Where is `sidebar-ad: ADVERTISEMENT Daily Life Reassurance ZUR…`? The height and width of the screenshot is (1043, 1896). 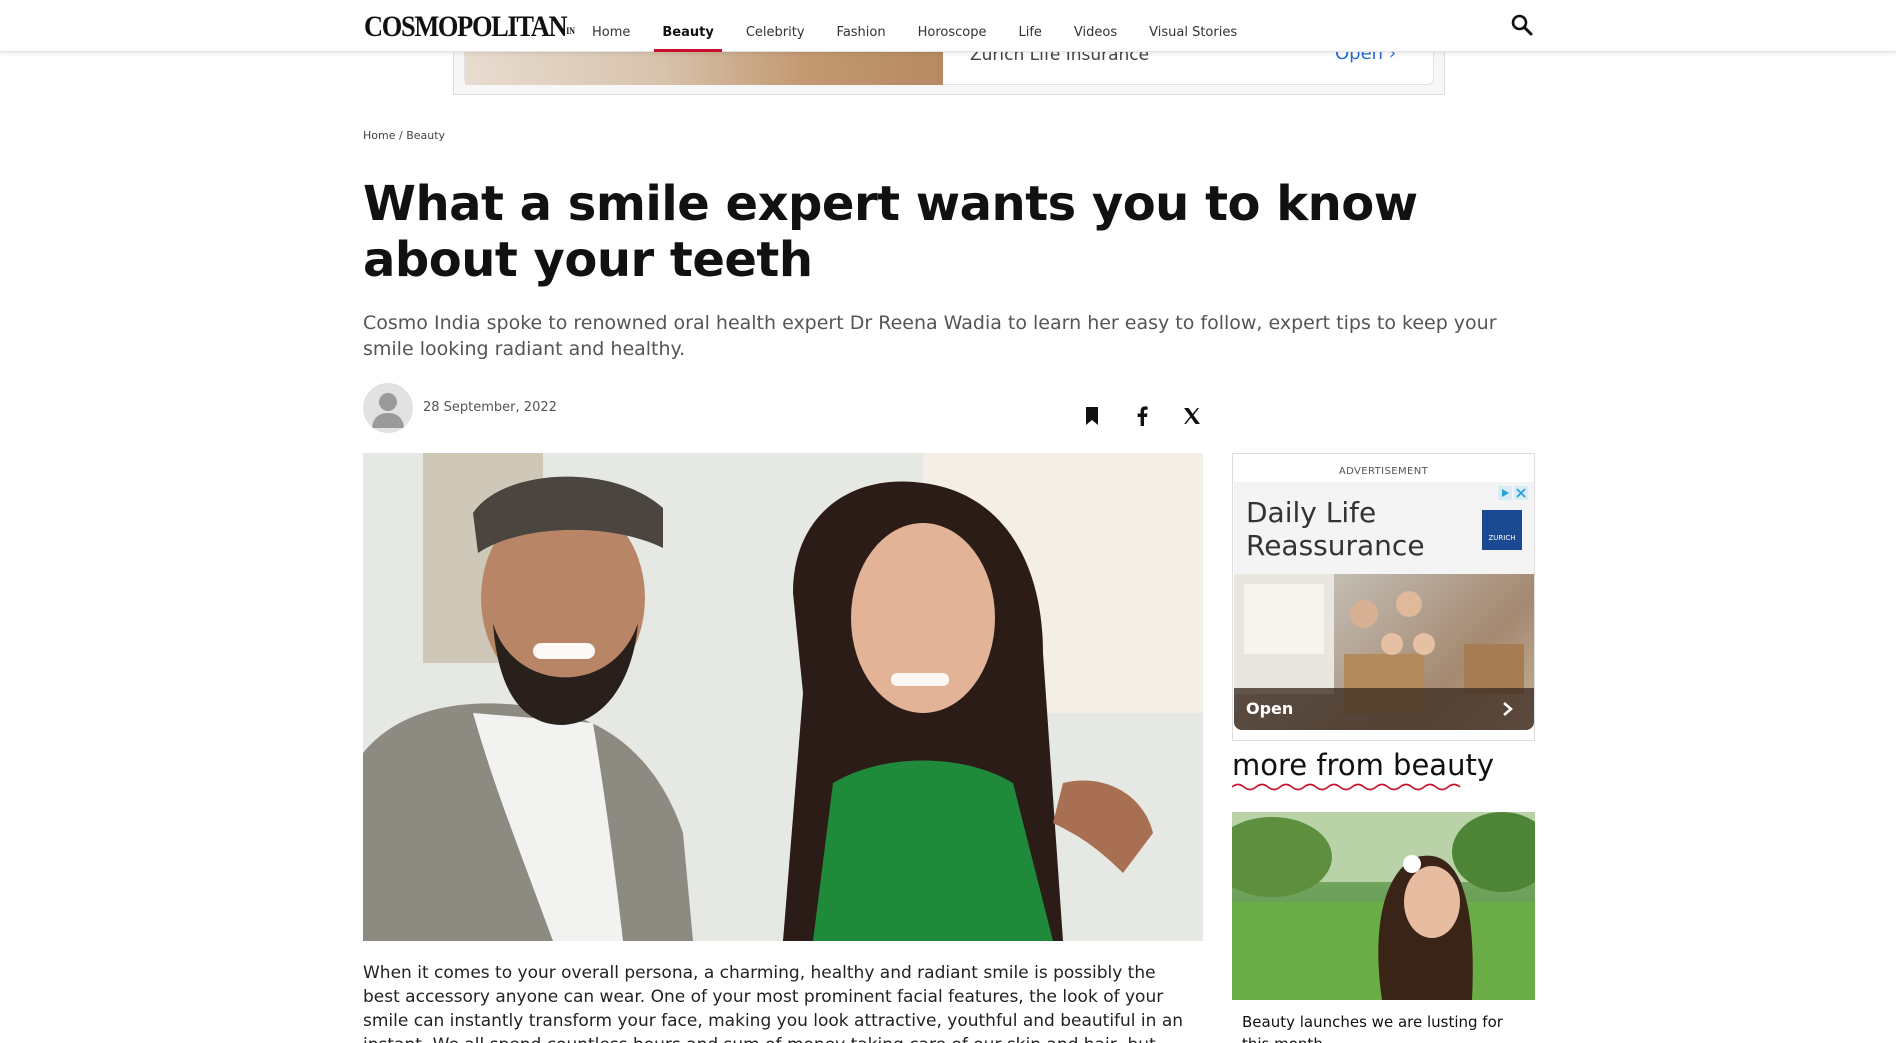 sidebar-ad: ADVERTISEMENT Daily Life Reassurance ZUR… is located at coordinates (1383, 597).